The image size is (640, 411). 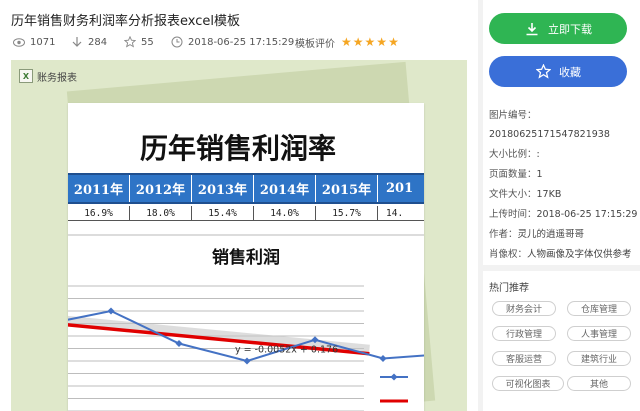 What do you see at coordinates (99, 188) in the screenshot?
I see `table-header-cell: 2011年` at bounding box center [99, 188].